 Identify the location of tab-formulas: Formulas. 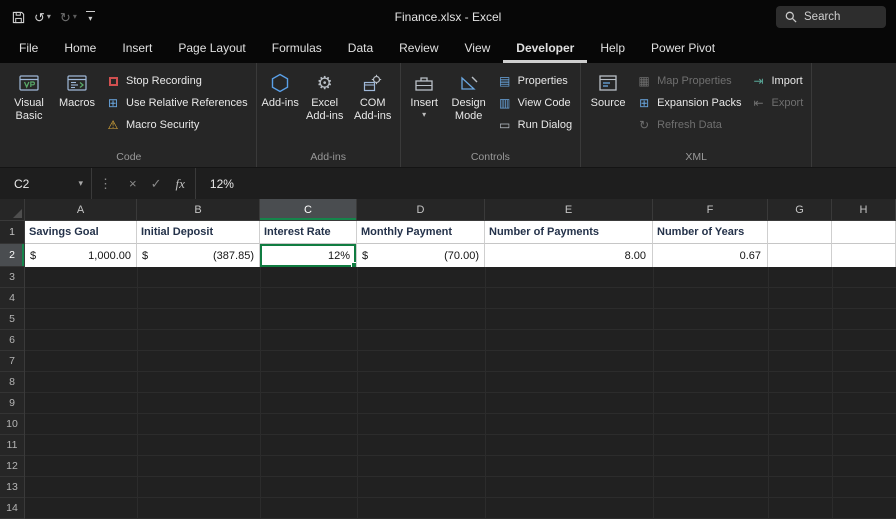
(297, 48).